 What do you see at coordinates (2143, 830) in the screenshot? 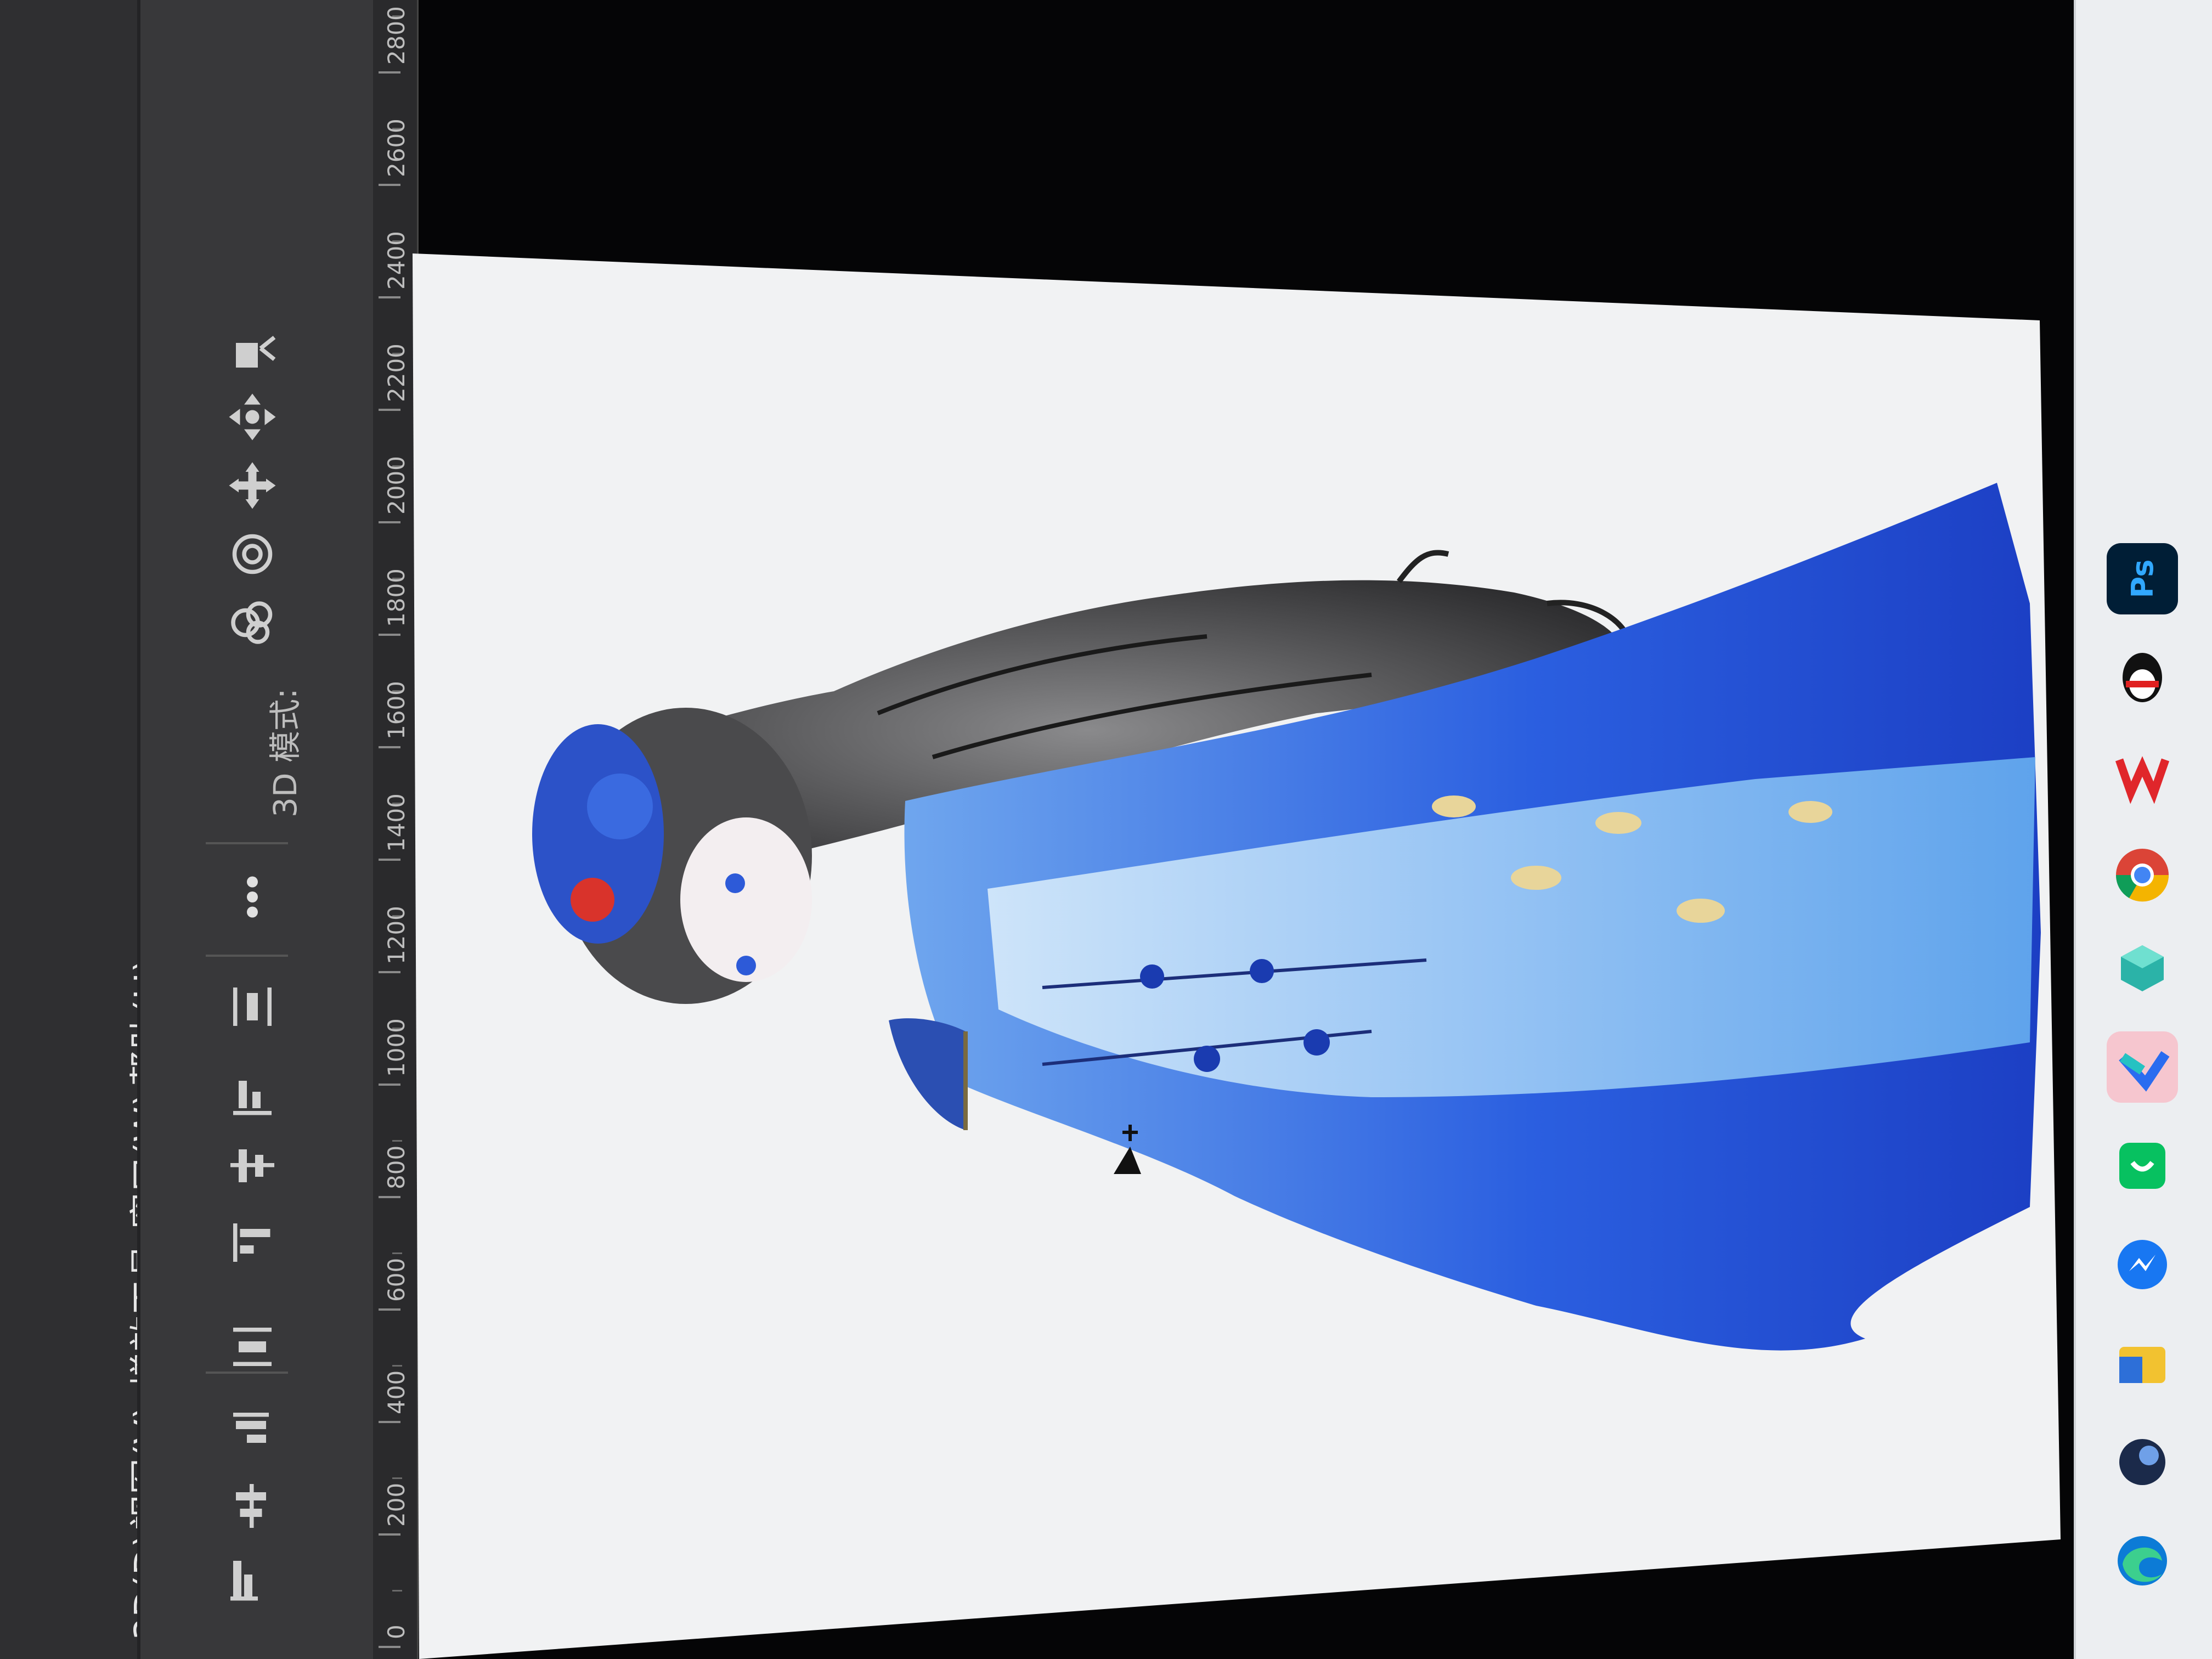
I see `taskbar` at bounding box center [2143, 830].